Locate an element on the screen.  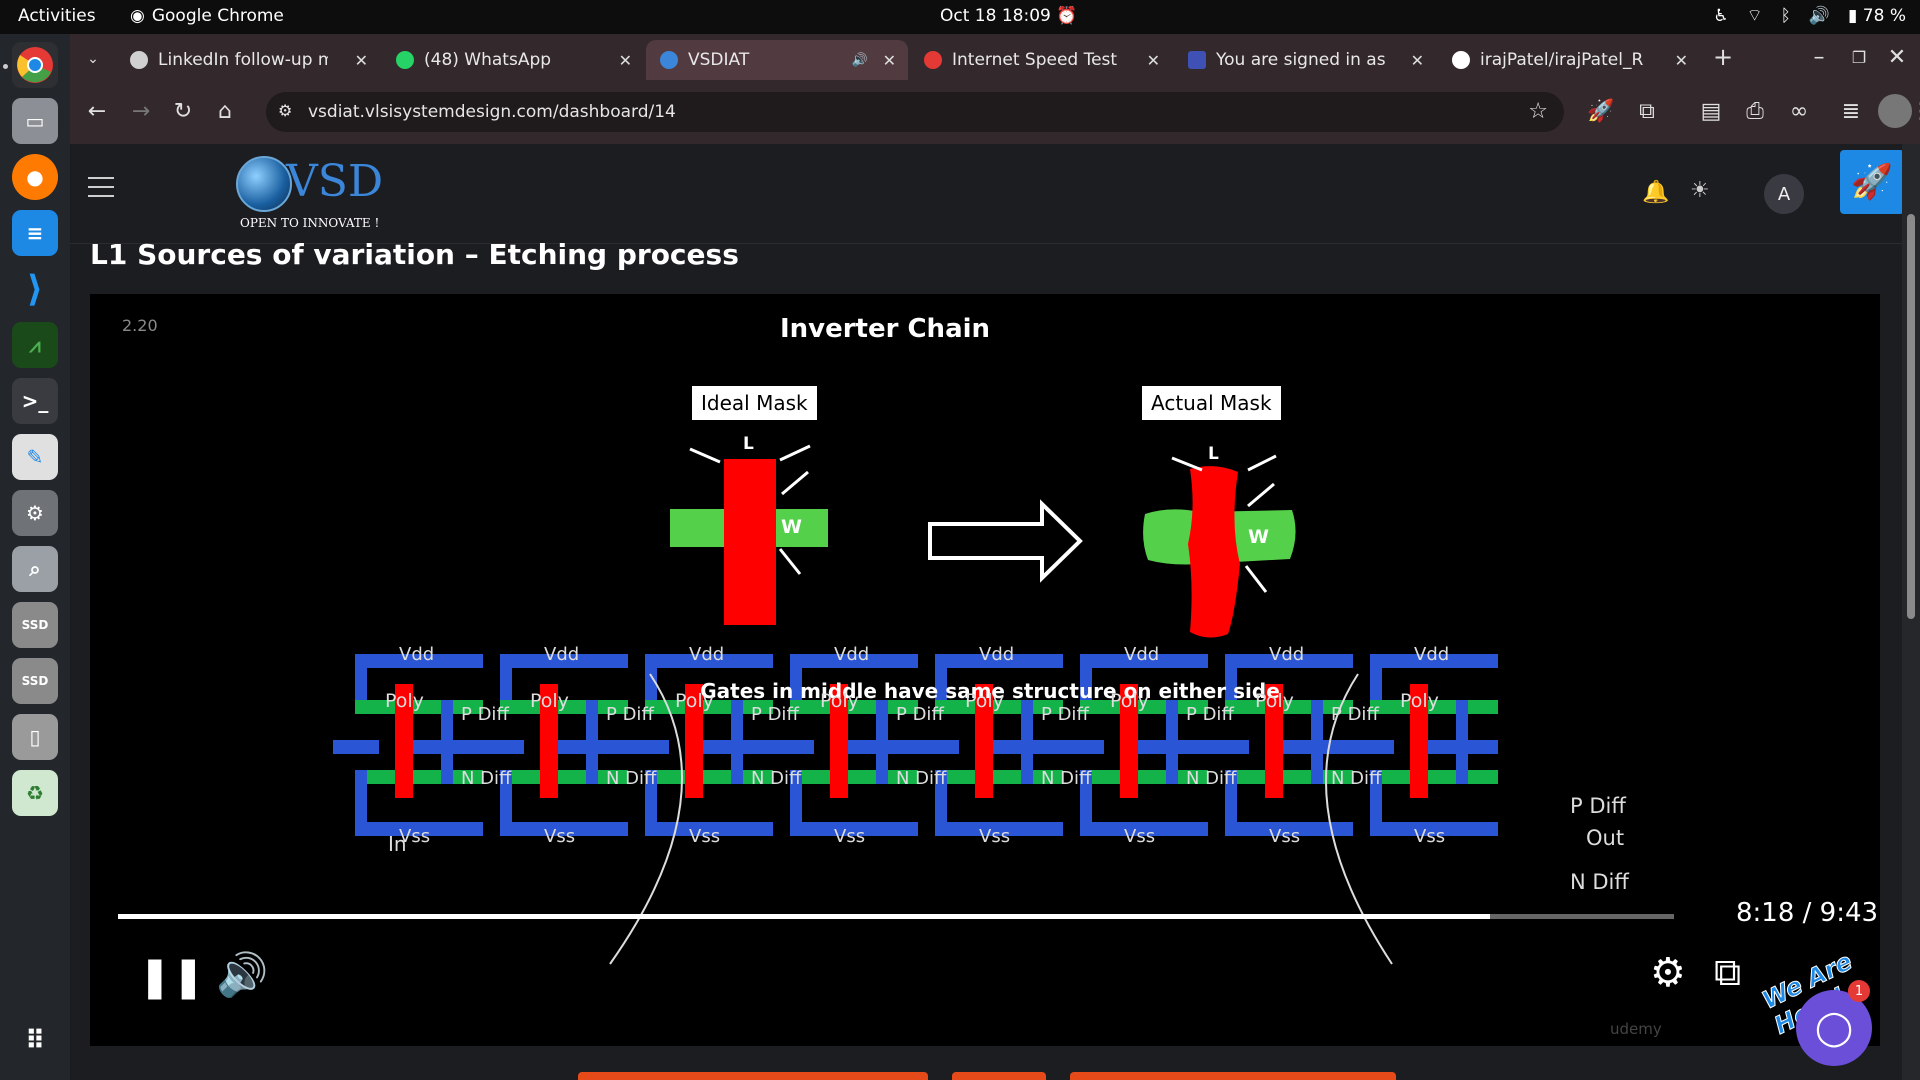
trash-icon: ♻ is located at coordinates (35, 793).